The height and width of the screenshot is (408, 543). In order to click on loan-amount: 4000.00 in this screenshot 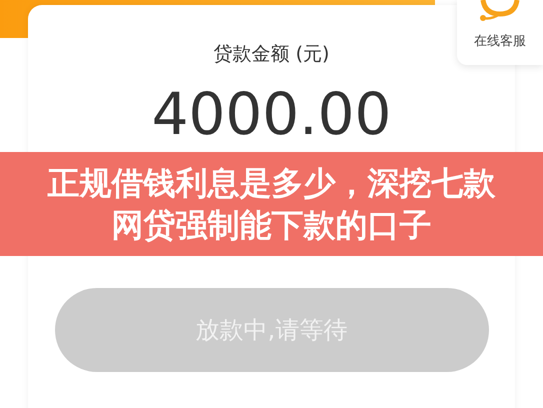, I will do `click(272, 114)`.